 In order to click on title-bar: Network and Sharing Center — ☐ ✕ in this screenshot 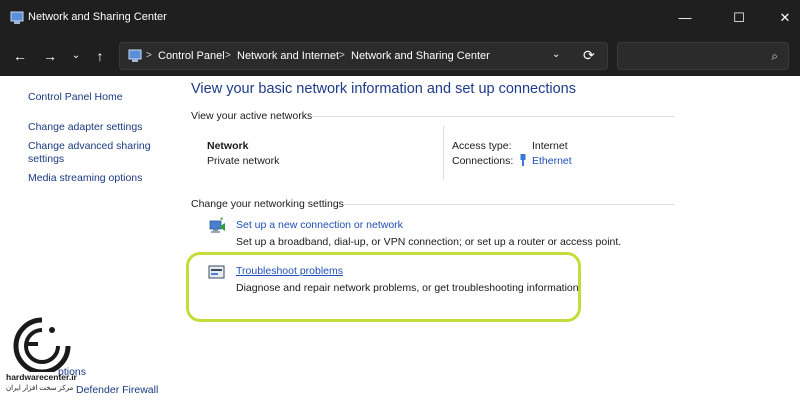, I will do `click(400, 18)`.